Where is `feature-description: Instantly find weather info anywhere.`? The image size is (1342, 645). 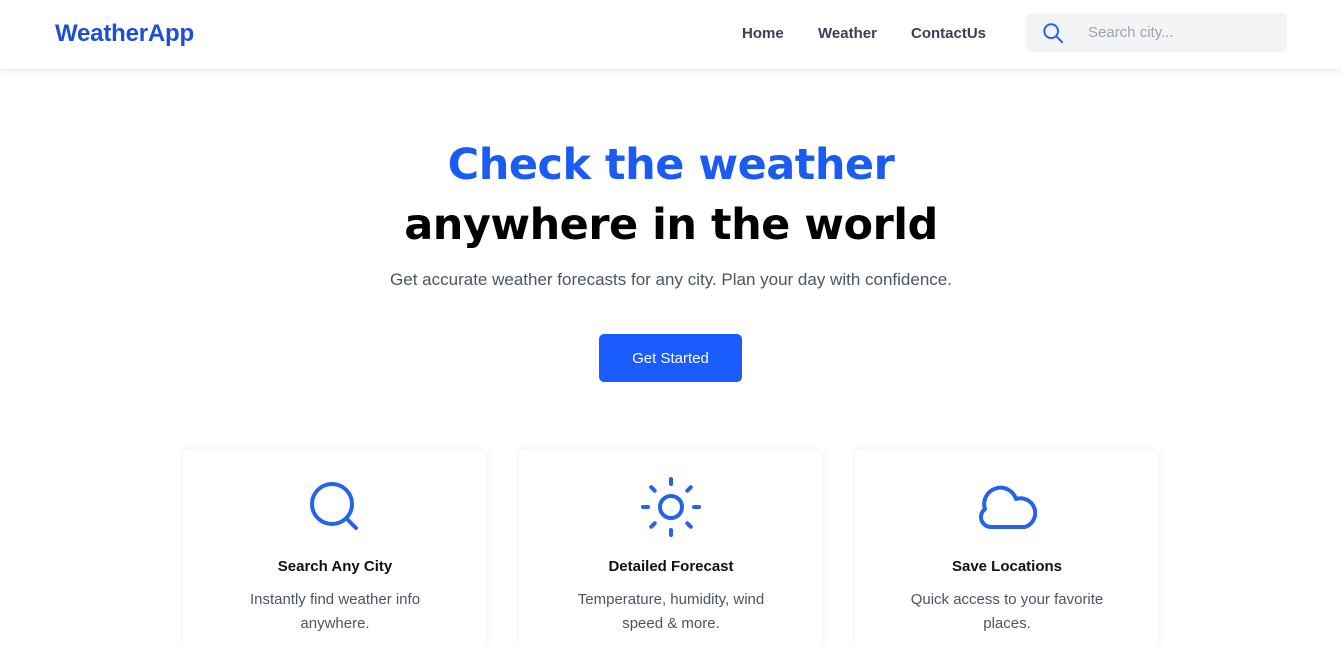 feature-description: Instantly find weather info anywhere. is located at coordinates (335, 611).